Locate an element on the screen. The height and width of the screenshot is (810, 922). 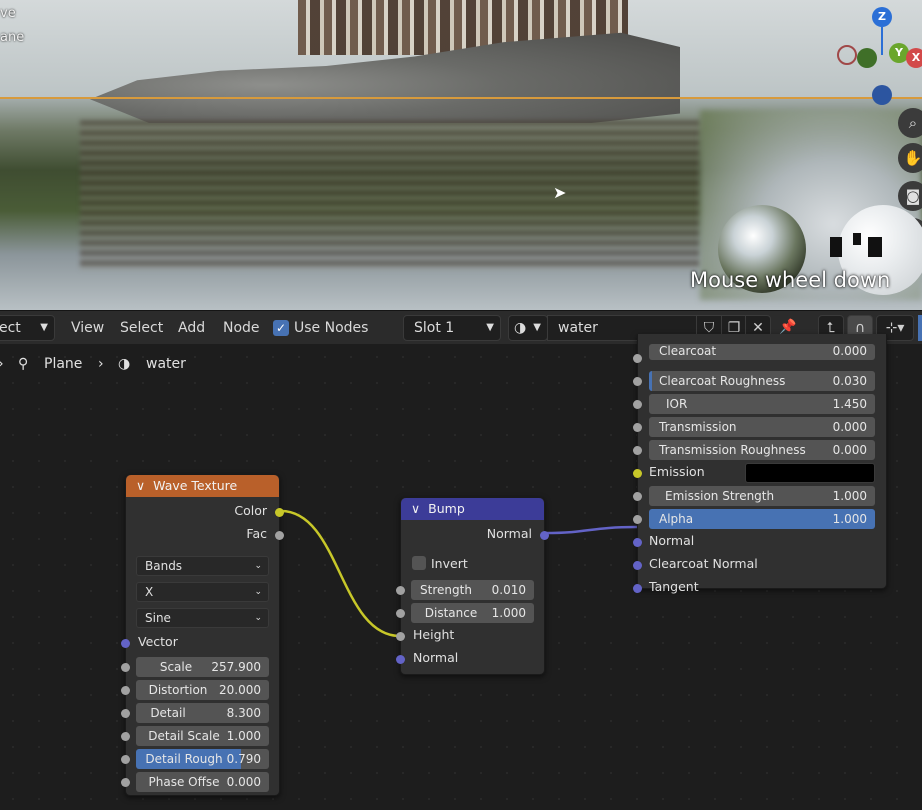
clearcoat-normal-label: Clearcoat Normal is located at coordinates (703, 563).